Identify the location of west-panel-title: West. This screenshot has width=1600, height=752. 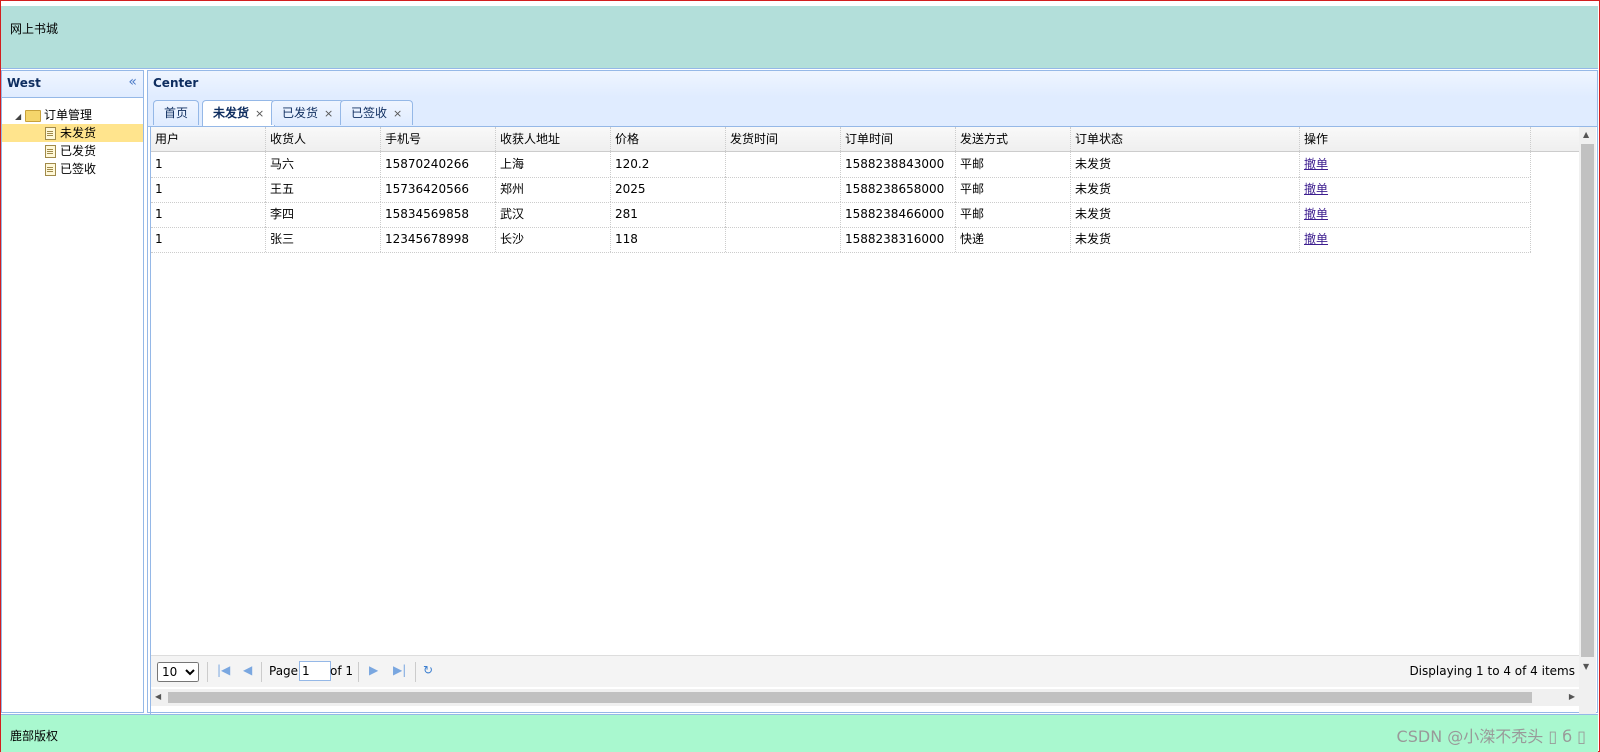
(24, 83).